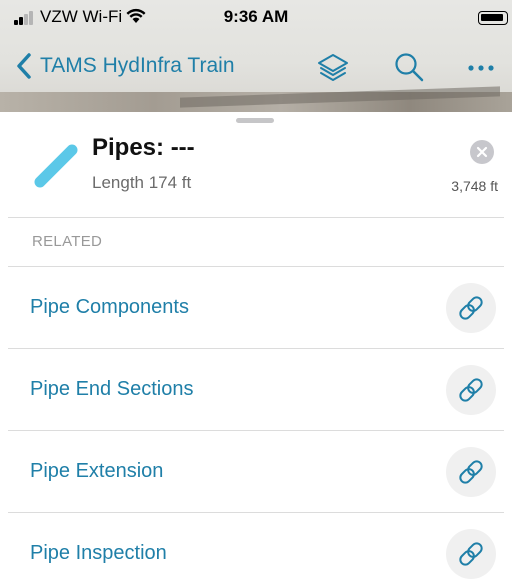 The width and height of the screenshot is (512, 582). What do you see at coordinates (256, 389) in the screenshot?
I see `related-item-pipe-end-sections: Pipe End Sections` at bounding box center [256, 389].